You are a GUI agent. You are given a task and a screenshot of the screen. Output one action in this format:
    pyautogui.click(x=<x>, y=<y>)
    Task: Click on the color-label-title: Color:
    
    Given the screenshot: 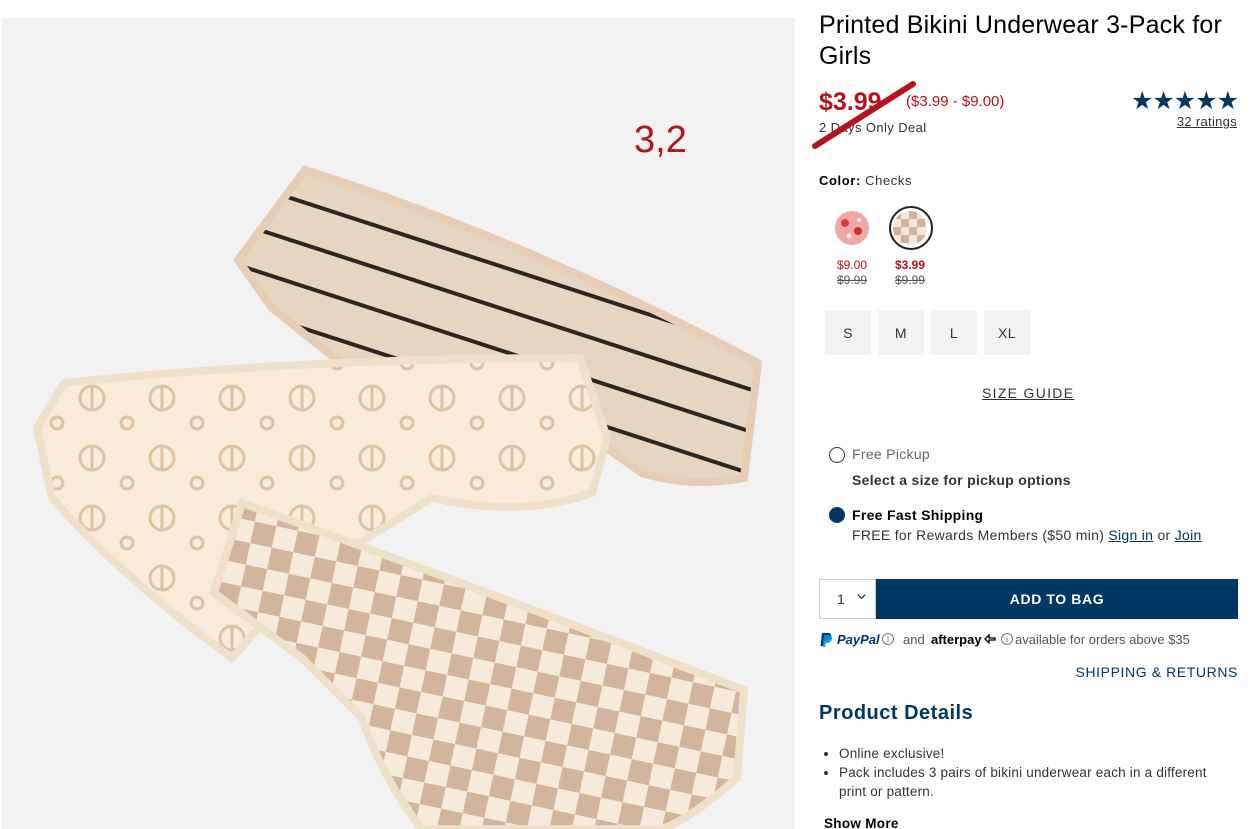 What is the action you would take?
    pyautogui.click(x=840, y=180)
    